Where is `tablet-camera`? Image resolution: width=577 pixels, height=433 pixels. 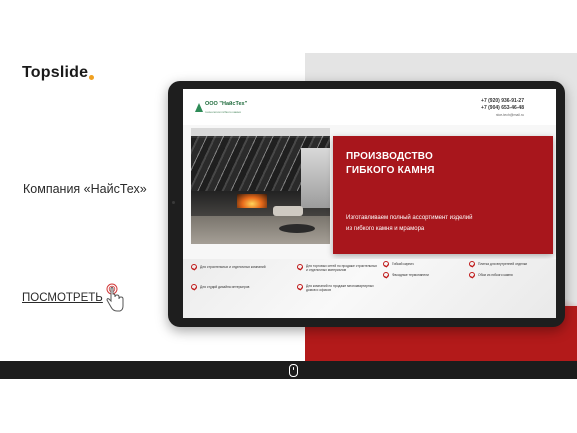
tablet-camera is located at coordinates (173, 202).